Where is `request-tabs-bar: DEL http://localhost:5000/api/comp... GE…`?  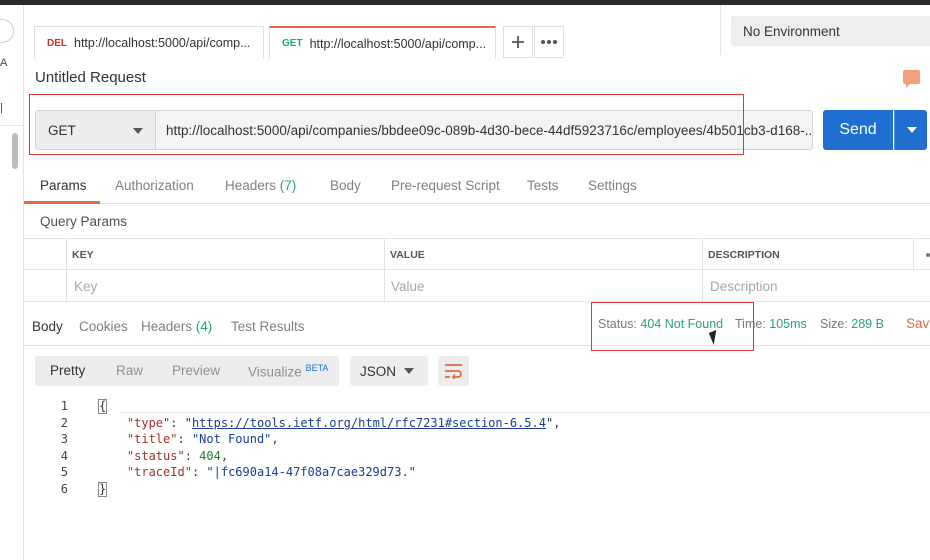
request-tabs-bar: DEL http://localhost:5000/api/comp... GE… is located at coordinates (372, 32).